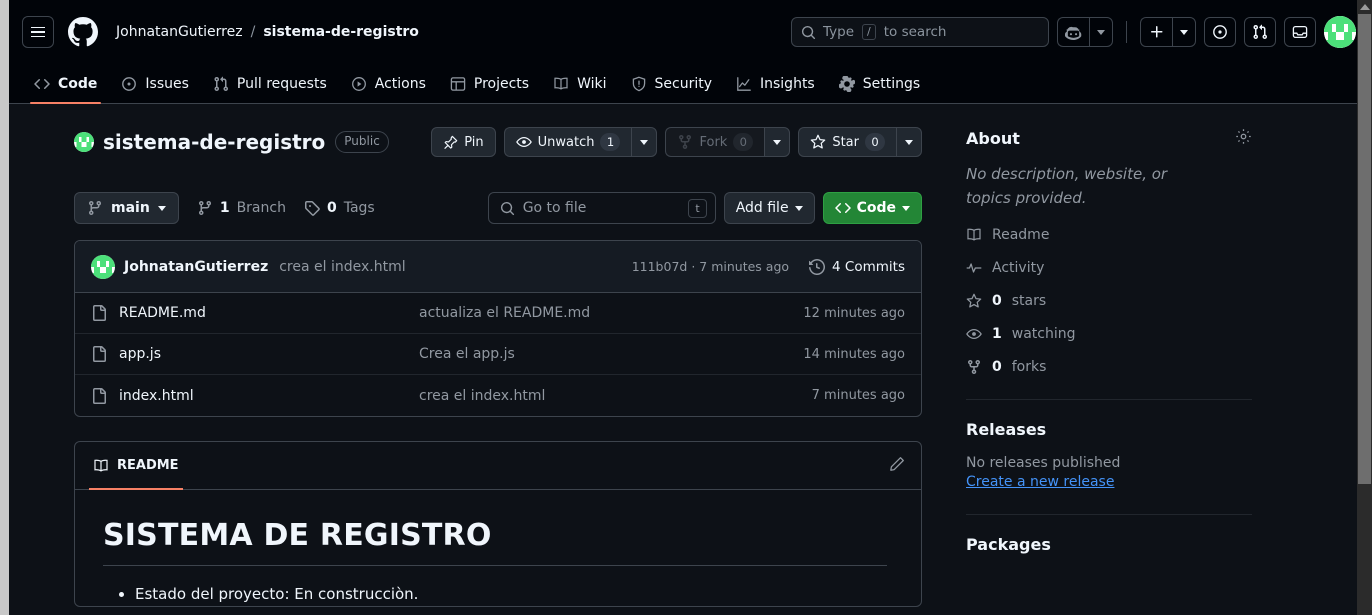  I want to click on file-commit-message: Crea el app.js, so click(611, 354).